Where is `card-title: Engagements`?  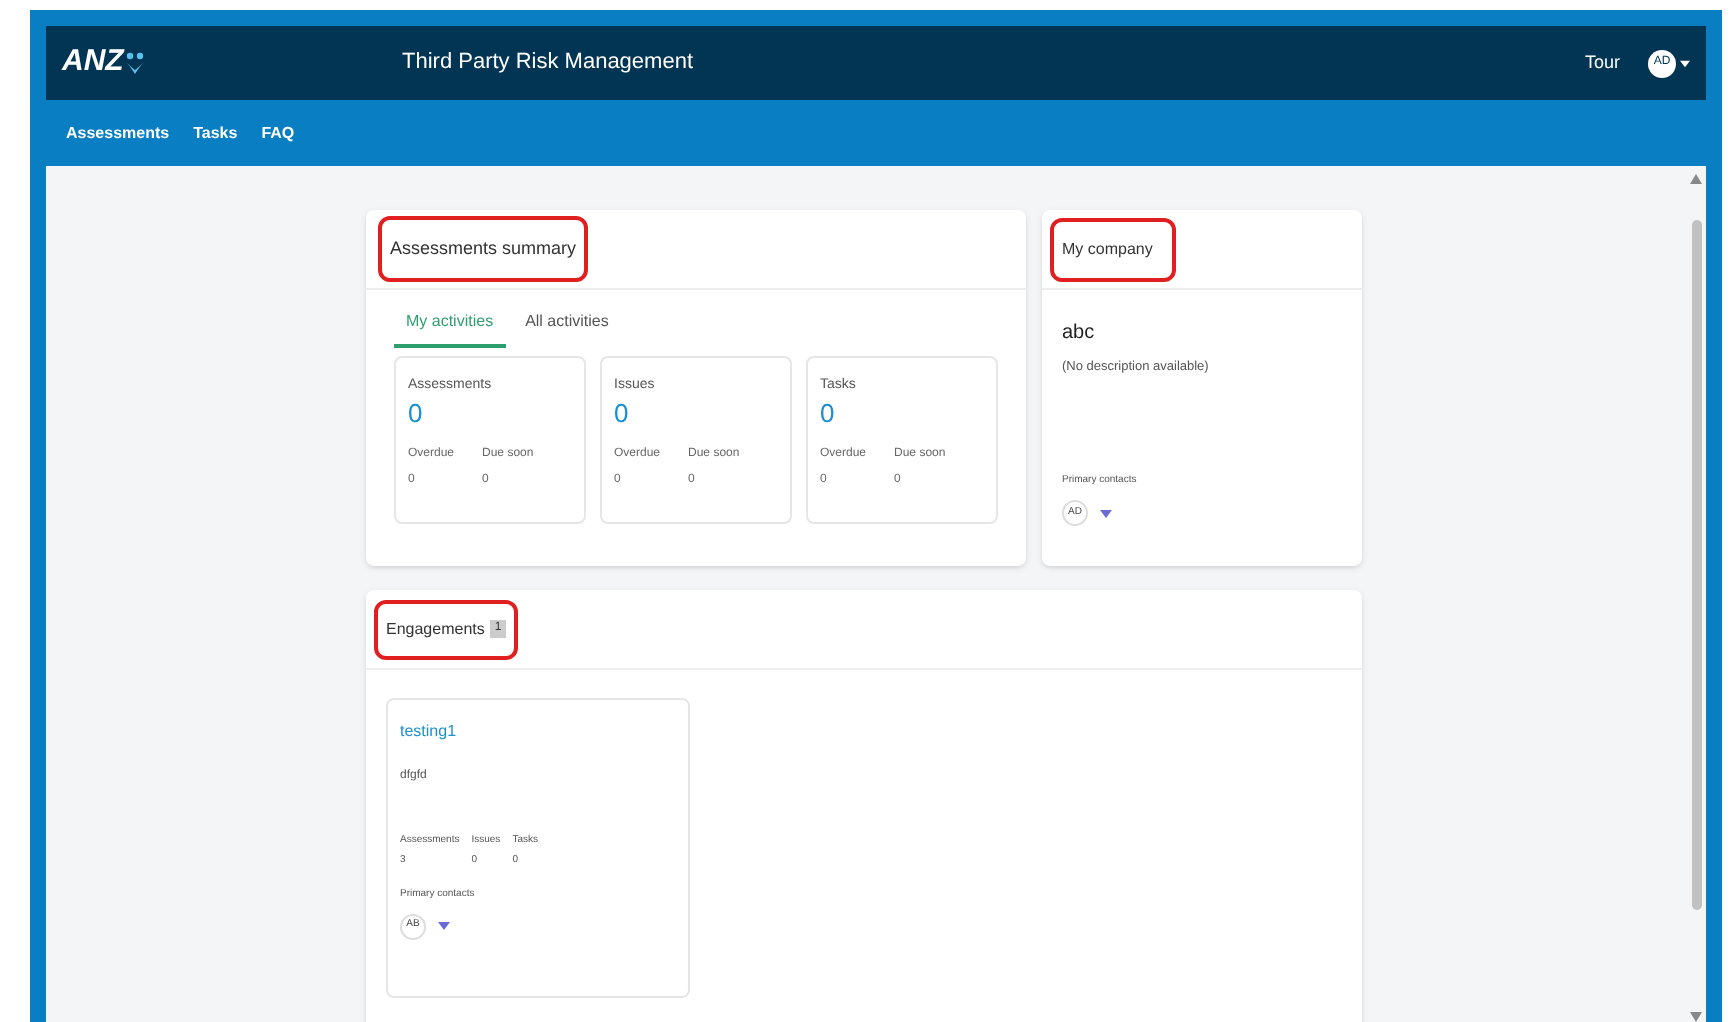
card-title: Engagements is located at coordinates (435, 629).